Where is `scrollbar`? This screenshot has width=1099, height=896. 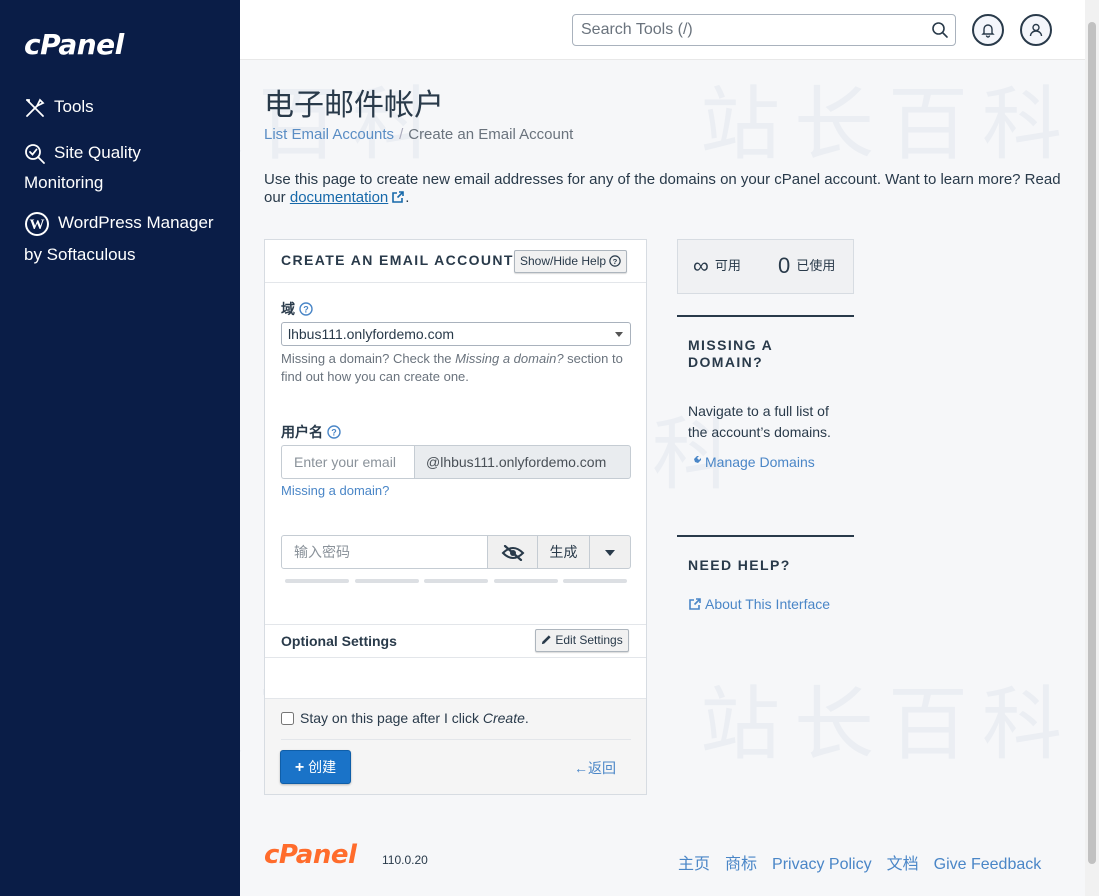
scrollbar is located at coordinates (1092, 448).